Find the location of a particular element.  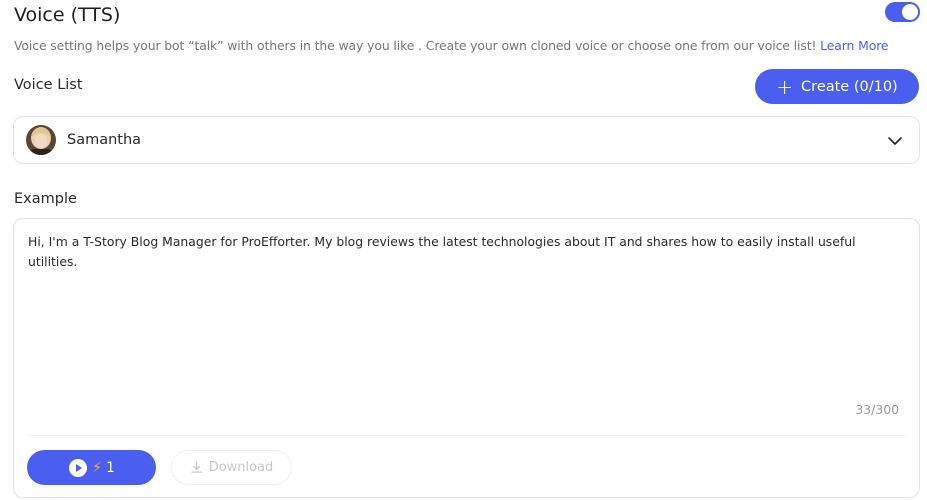

toggle-knob is located at coordinates (910, 12).